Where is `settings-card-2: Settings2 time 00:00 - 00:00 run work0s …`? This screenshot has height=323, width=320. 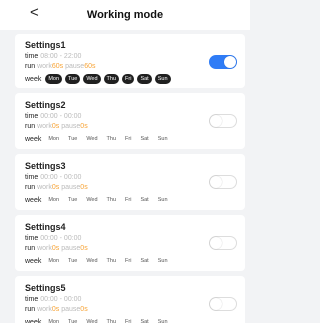 settings-card-2: Settings2 time 00:00 - 00:00 run work0s … is located at coordinates (130, 121).